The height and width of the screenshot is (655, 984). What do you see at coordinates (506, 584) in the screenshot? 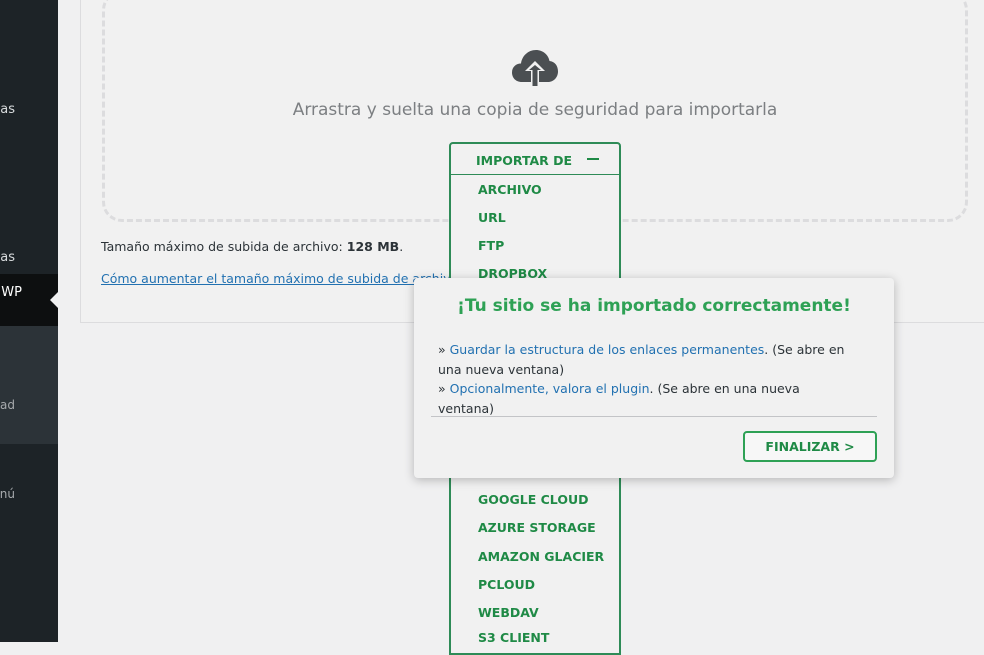
I see `import-option-pcloud: PCLOUD` at bounding box center [506, 584].